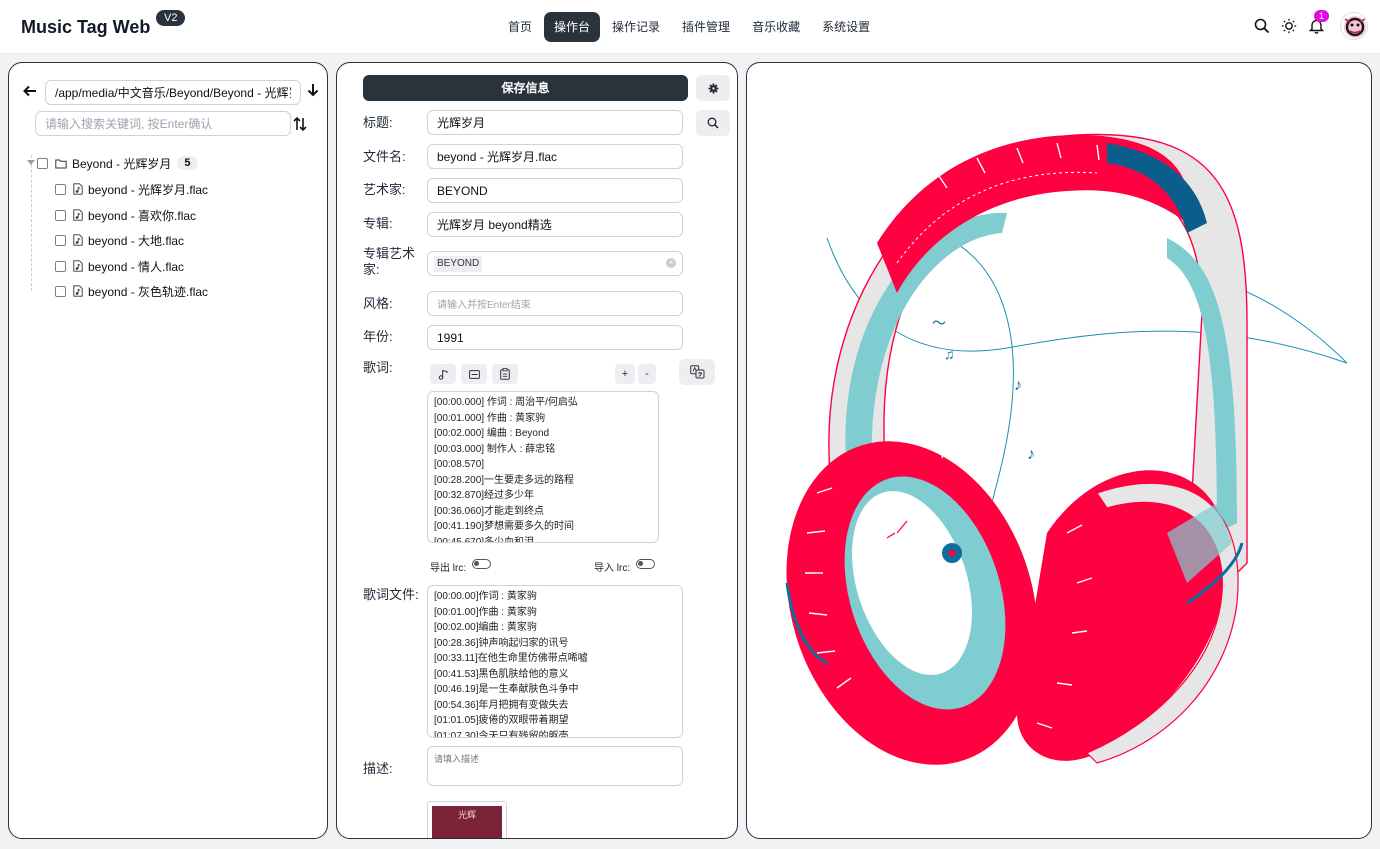 This screenshot has width=1380, height=849. Describe the element at coordinates (506, 402) in the screenshot. I see `lyric-line: [00:00.000] 作词 : 周治平/何启弘` at that location.